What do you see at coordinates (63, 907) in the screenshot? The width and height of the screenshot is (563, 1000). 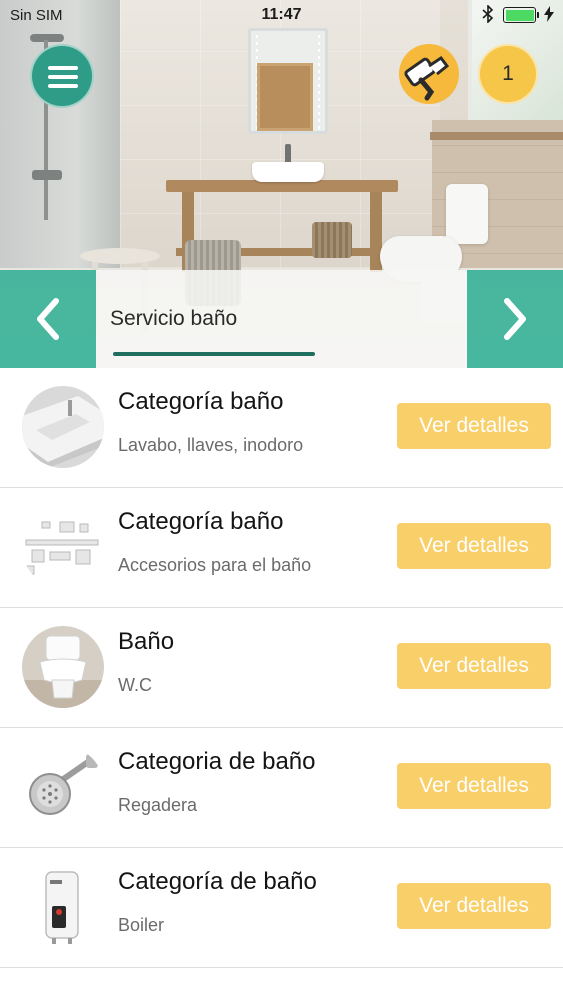 I see `water-heater-thumbnail` at bounding box center [63, 907].